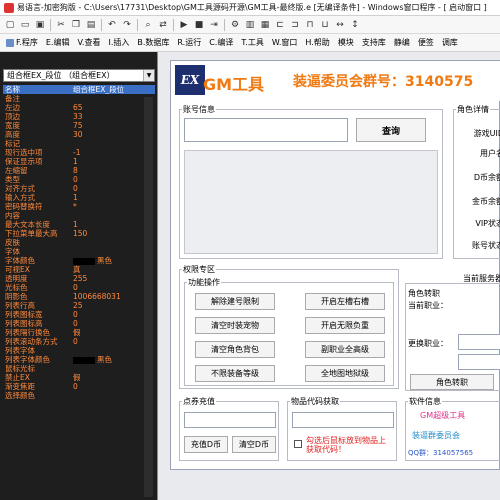 The width and height of the screenshot is (500, 500). What do you see at coordinates (230, 420) in the screenshot?
I see `coupon-amount-input` at bounding box center [230, 420].